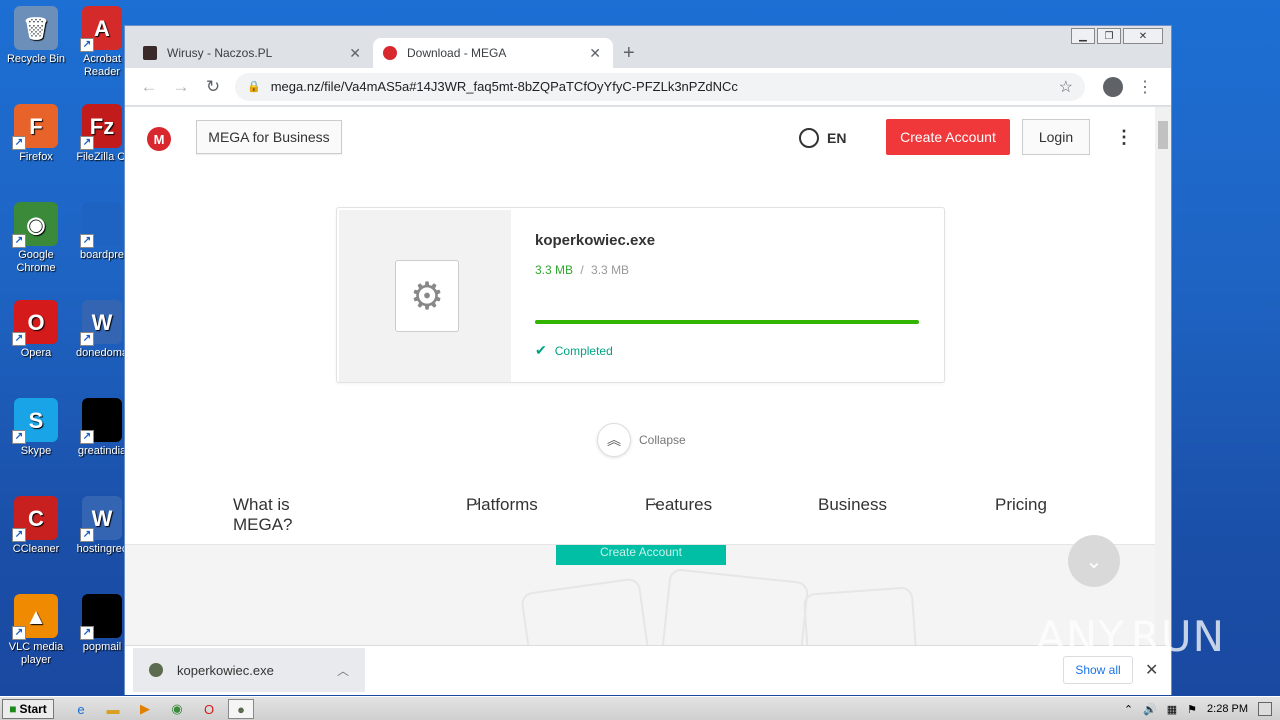 The image size is (1280, 720). I want to click on file-thumbnail: ⚙, so click(425, 296).